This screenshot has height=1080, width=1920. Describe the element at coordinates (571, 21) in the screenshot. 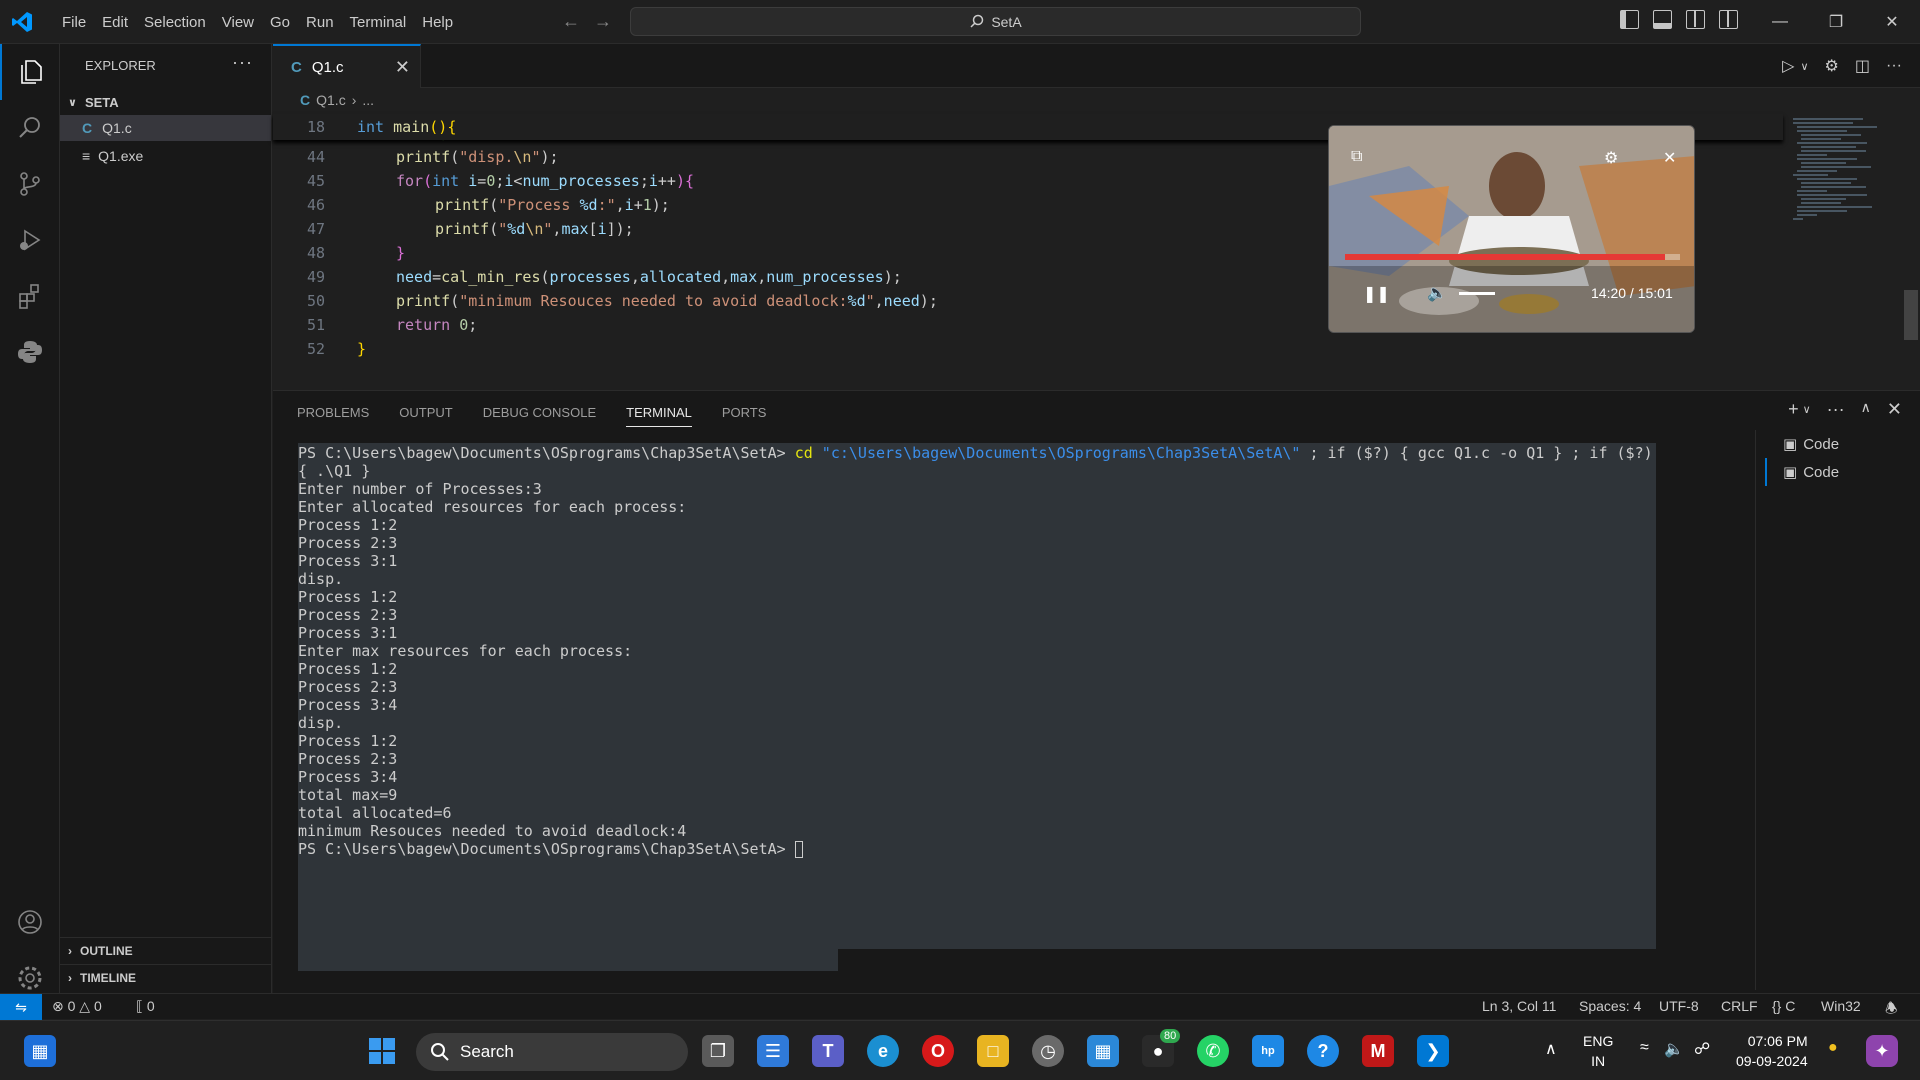

I see `back-arrow-icon: ←` at that location.